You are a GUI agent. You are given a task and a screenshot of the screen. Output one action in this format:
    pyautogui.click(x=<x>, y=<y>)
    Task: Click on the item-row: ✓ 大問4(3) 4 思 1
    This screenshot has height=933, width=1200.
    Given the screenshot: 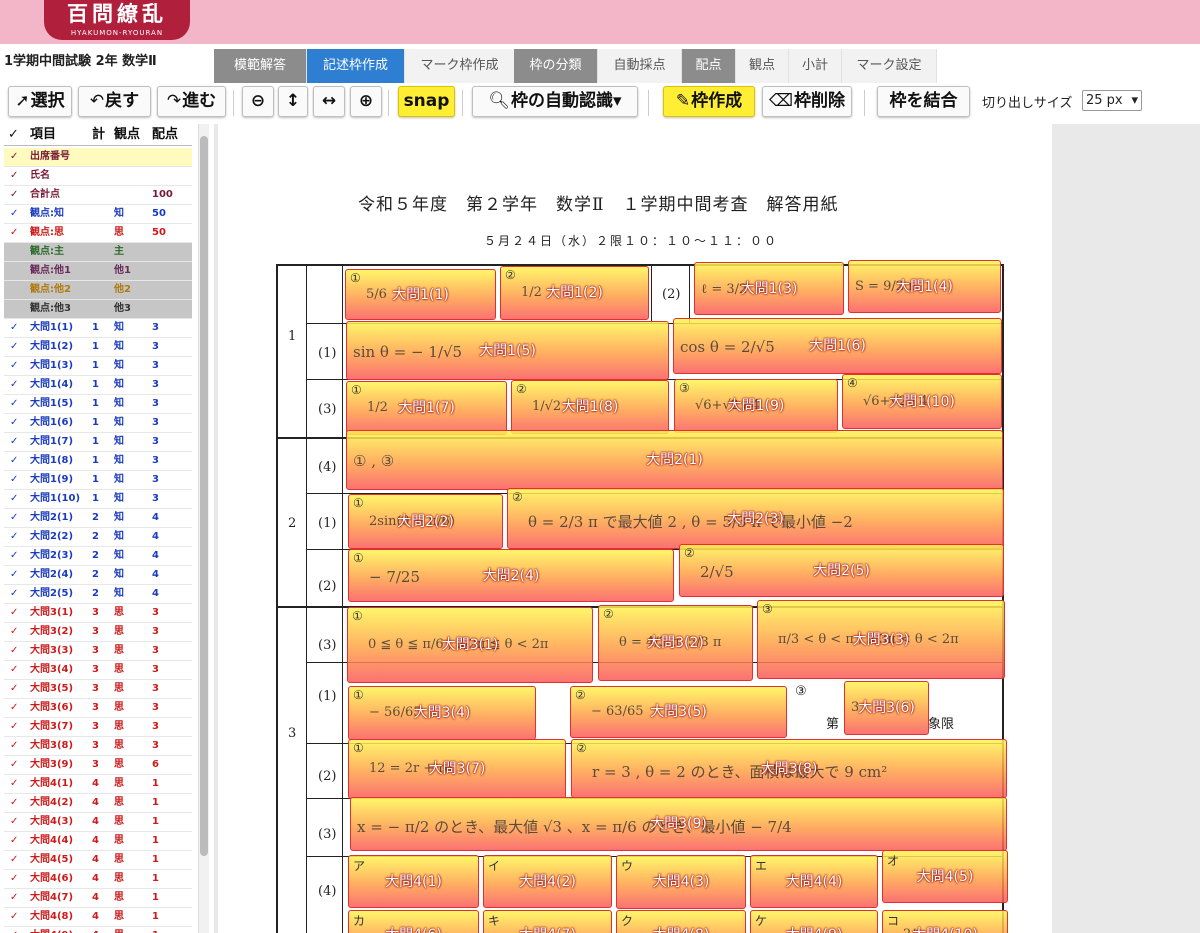 What is the action you would take?
    pyautogui.click(x=98, y=822)
    